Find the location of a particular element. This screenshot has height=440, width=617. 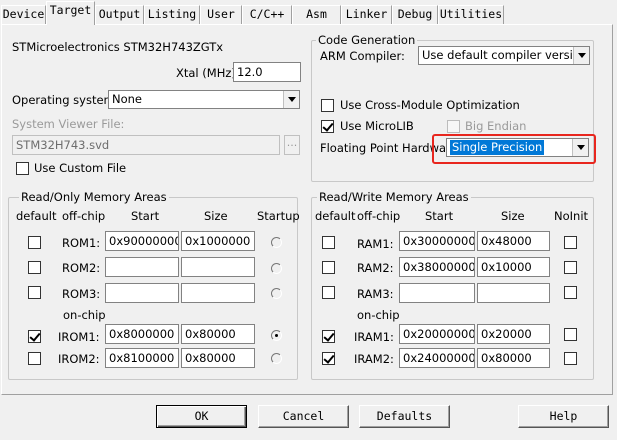

rw-header-size: Size is located at coordinates (513, 216).